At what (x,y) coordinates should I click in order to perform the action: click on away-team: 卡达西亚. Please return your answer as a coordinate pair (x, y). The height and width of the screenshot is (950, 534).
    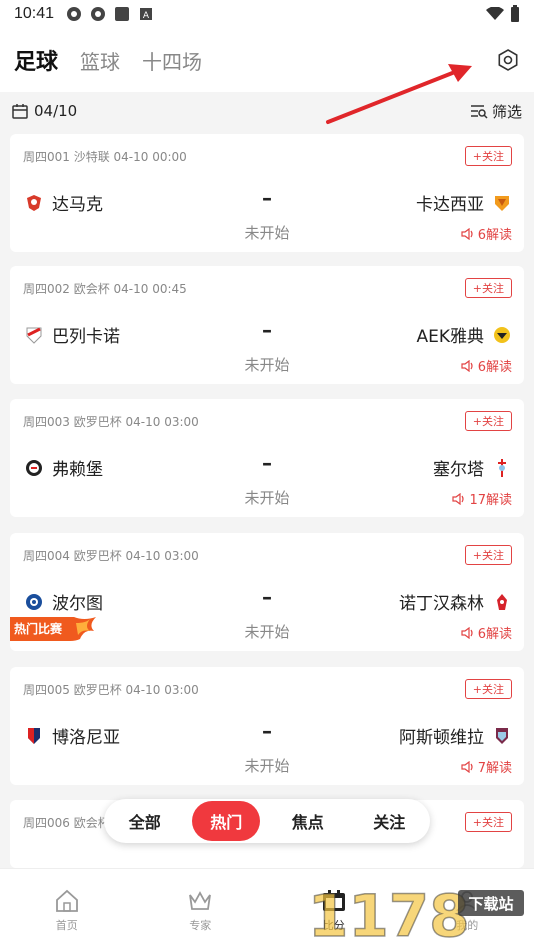
    Looking at the image, I should click on (464, 202).